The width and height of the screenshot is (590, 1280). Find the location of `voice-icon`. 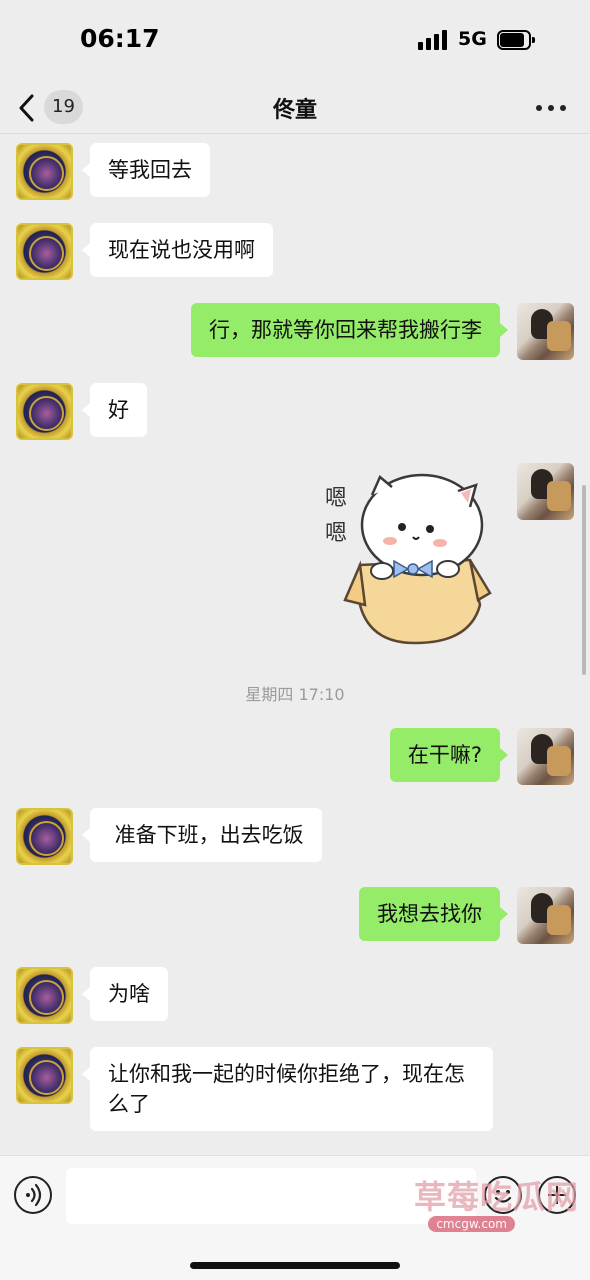

voice-icon is located at coordinates (34, 1195).